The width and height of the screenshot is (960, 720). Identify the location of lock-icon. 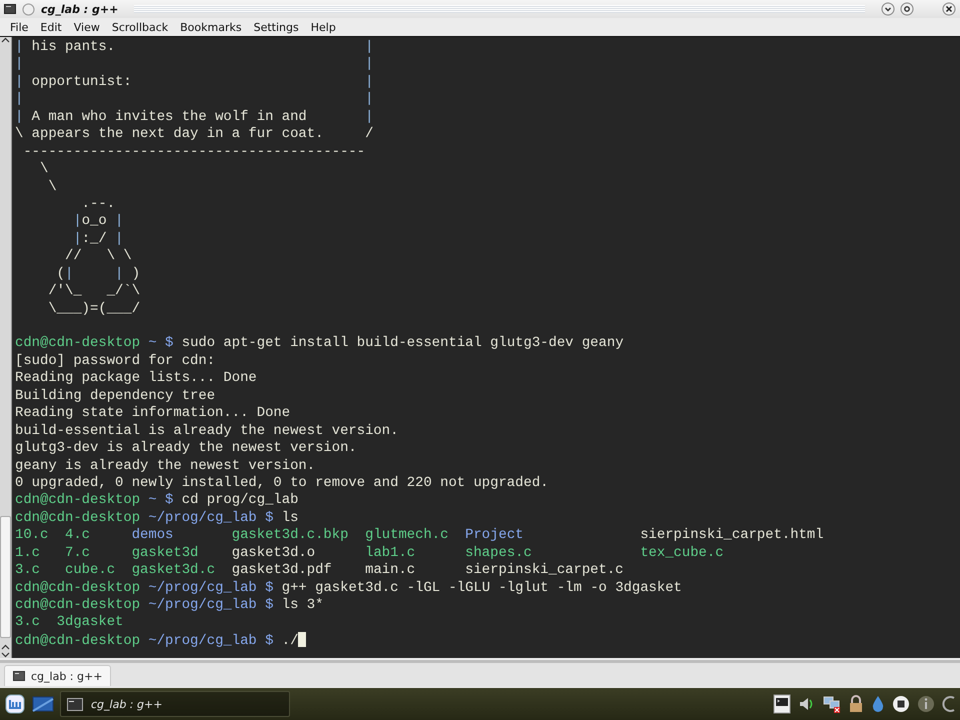
(856, 704).